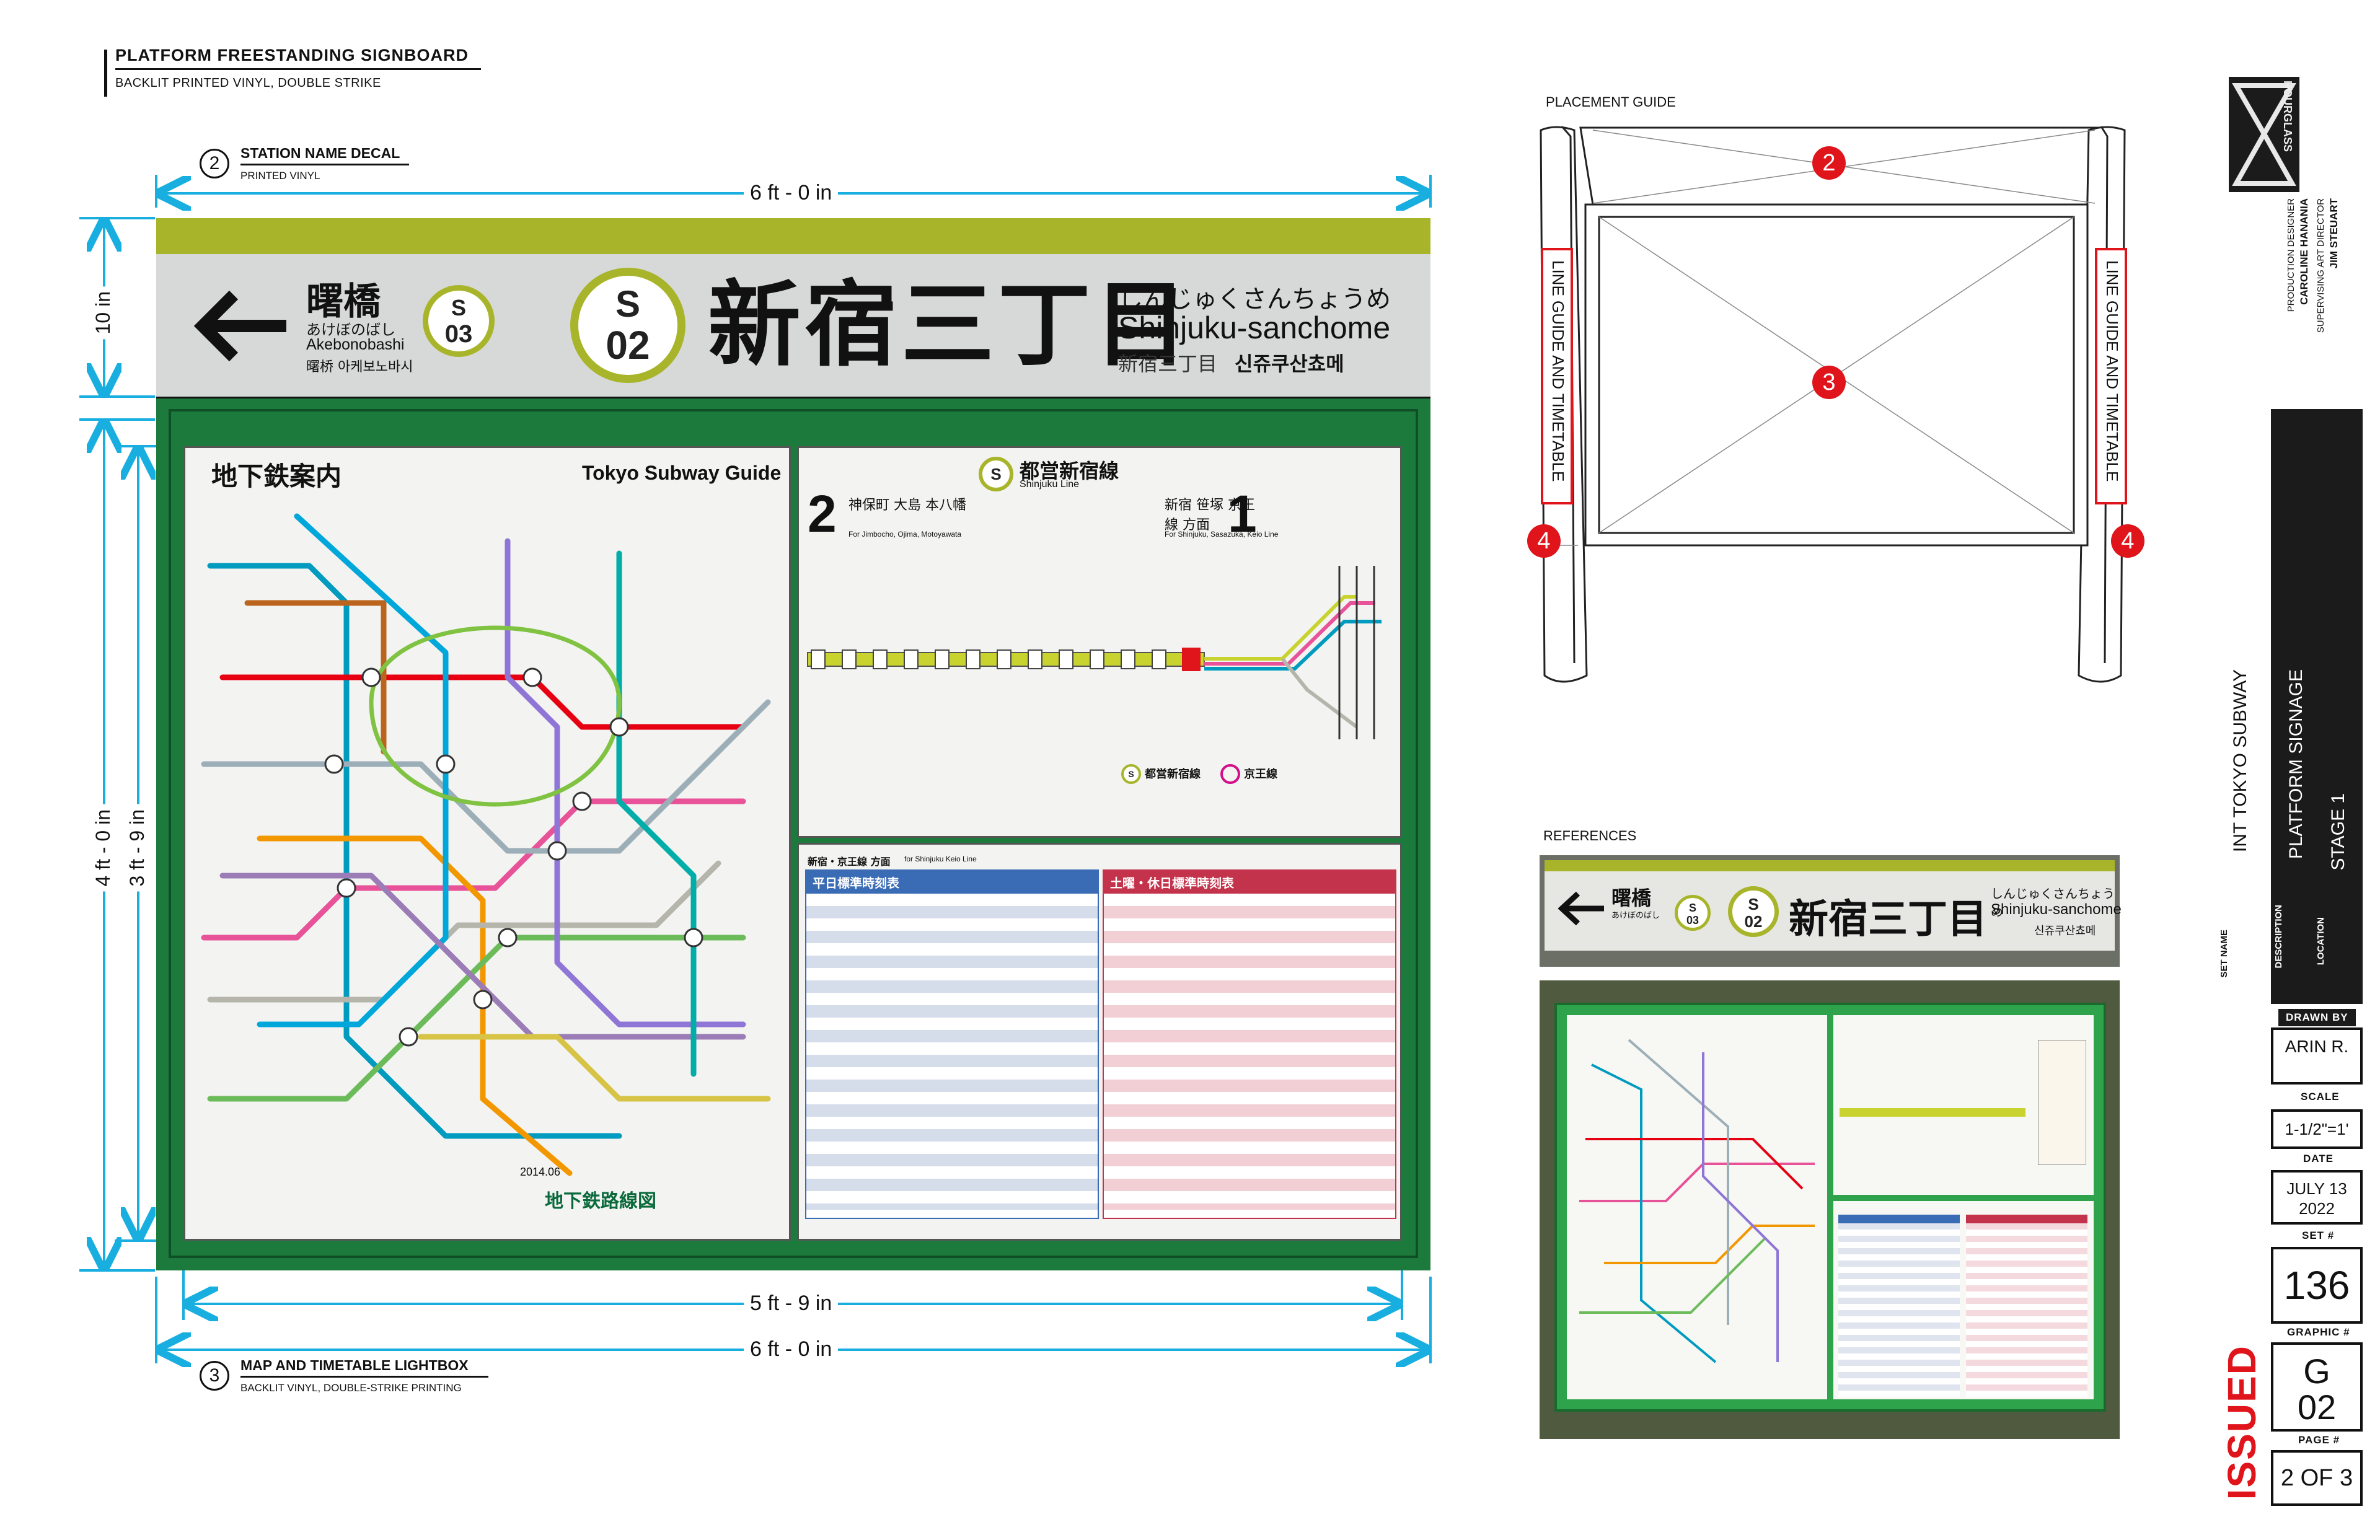 The image size is (2380, 1540). What do you see at coordinates (2062, 1102) in the screenshot?
I see `ref-notice-card` at bounding box center [2062, 1102].